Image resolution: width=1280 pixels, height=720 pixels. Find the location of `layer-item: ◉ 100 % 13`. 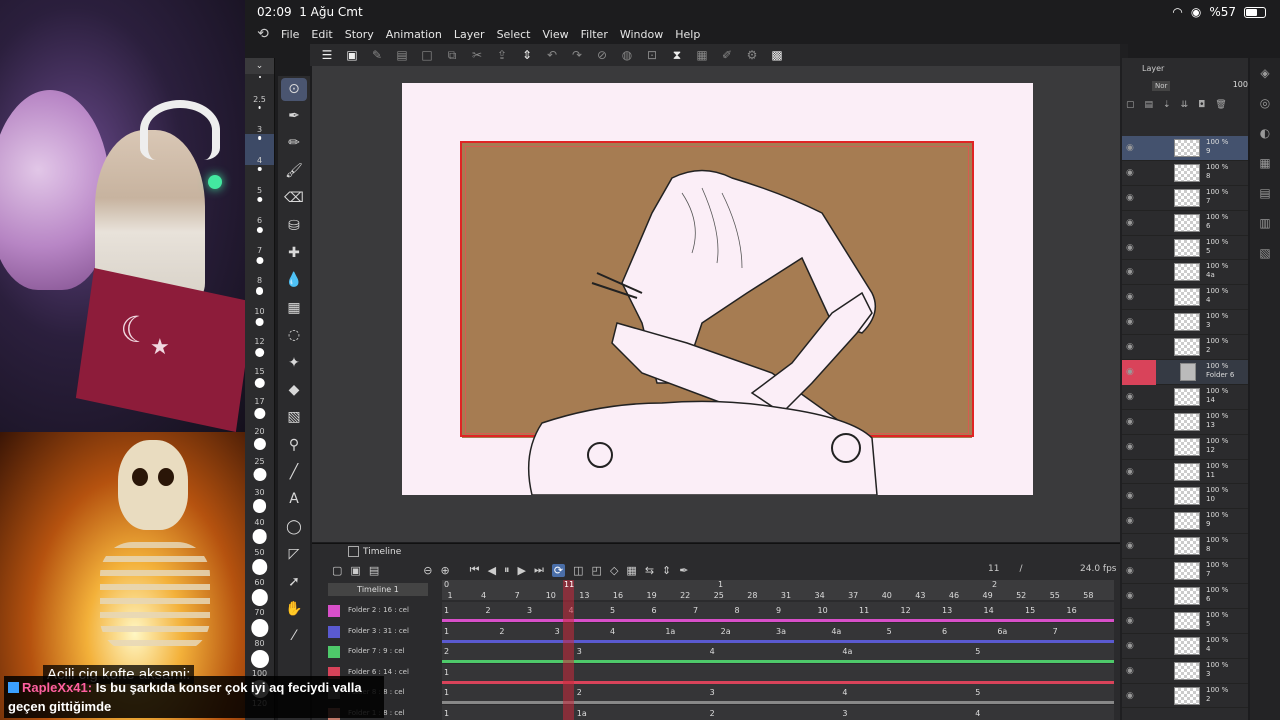

layer-item: ◉ 100 % 13 is located at coordinates (1185, 422).